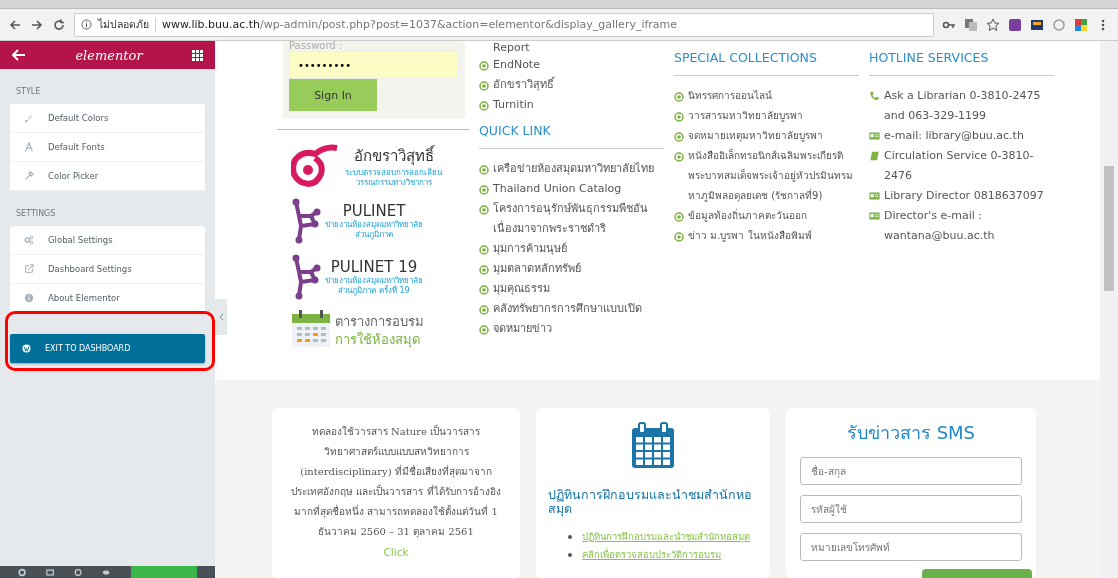 The image size is (1118, 578). I want to click on eyedropper-icon, so click(29, 176).